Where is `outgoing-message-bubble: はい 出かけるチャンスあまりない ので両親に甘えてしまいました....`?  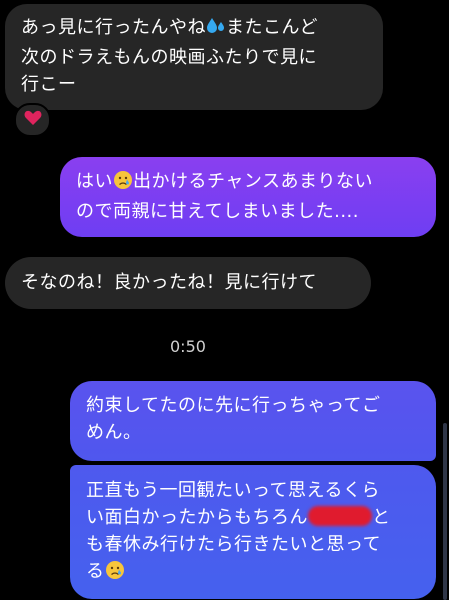 outgoing-message-bubble: はい 出かけるチャンスあまりない ので両親に甘えてしまいました.... is located at coordinates (248, 197).